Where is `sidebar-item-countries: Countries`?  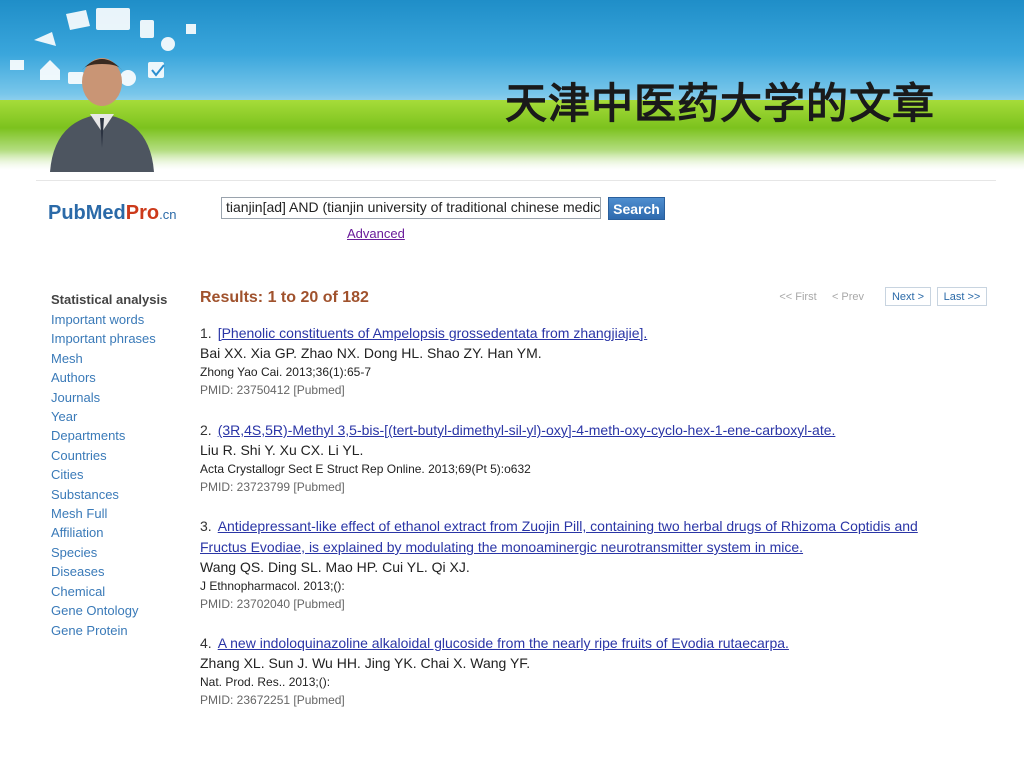 sidebar-item-countries: Countries is located at coordinates (121, 455).